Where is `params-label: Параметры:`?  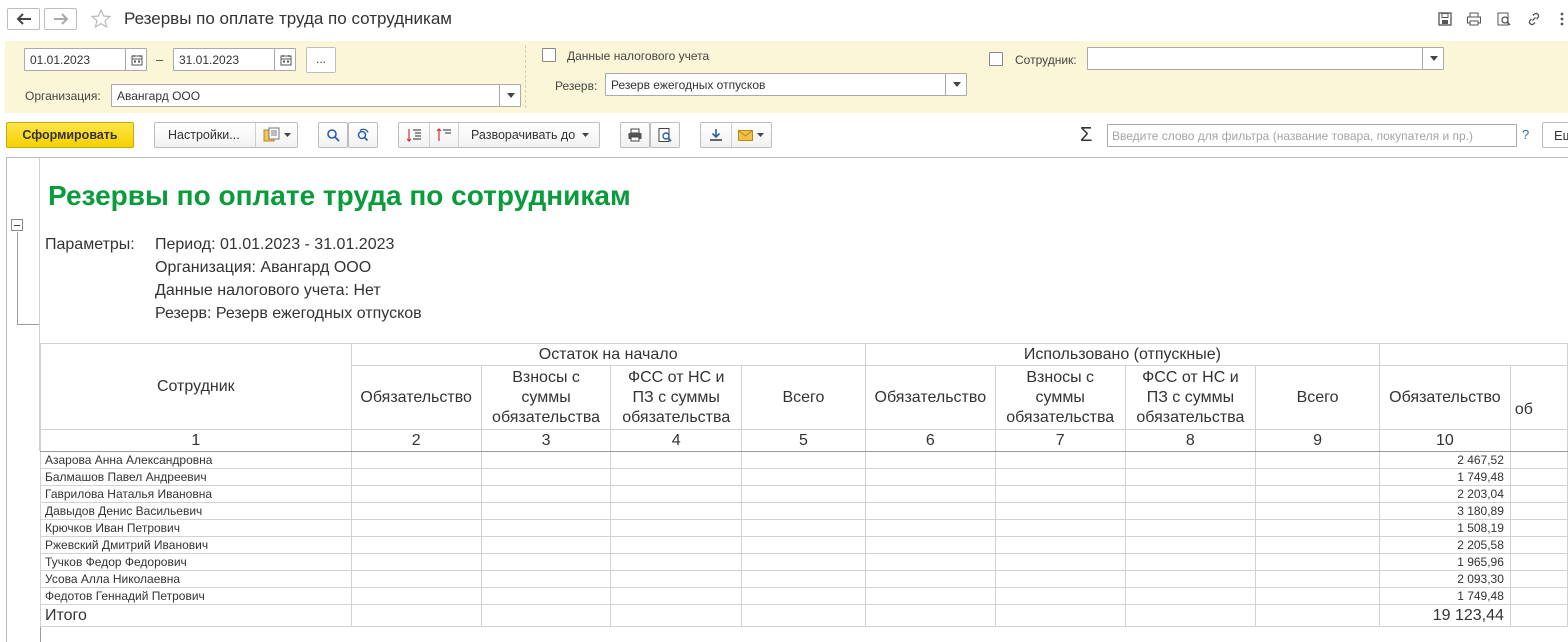
params-label: Параметры: is located at coordinates (90, 244).